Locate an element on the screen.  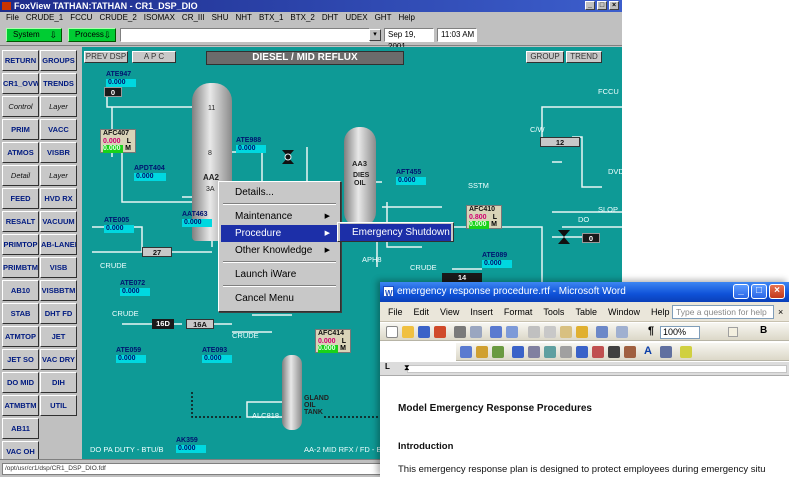
font-color-icon: A is located at coordinates (648, 351).